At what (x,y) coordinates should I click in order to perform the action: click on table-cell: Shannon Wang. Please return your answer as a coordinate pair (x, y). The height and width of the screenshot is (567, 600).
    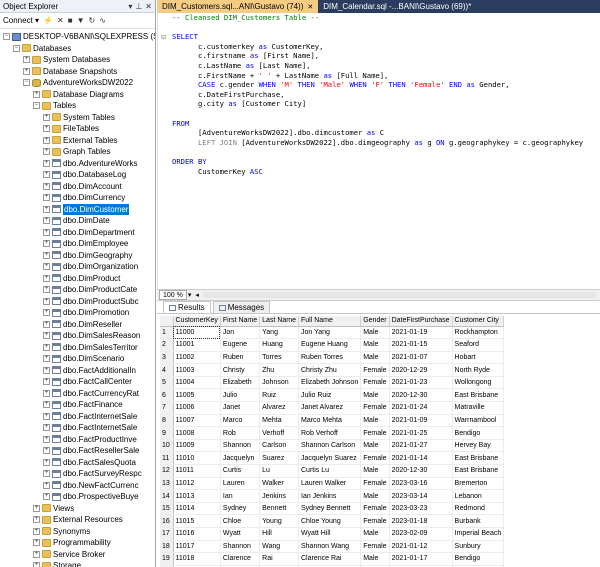
    Looking at the image, I should click on (330, 547).